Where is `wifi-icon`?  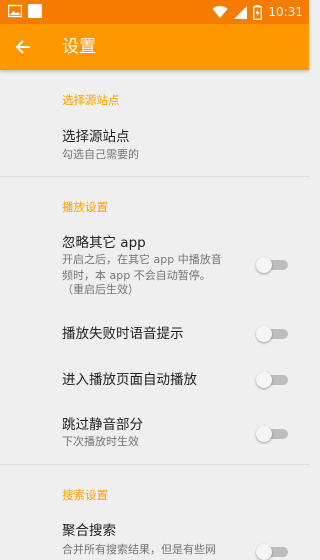 wifi-icon is located at coordinates (220, 12).